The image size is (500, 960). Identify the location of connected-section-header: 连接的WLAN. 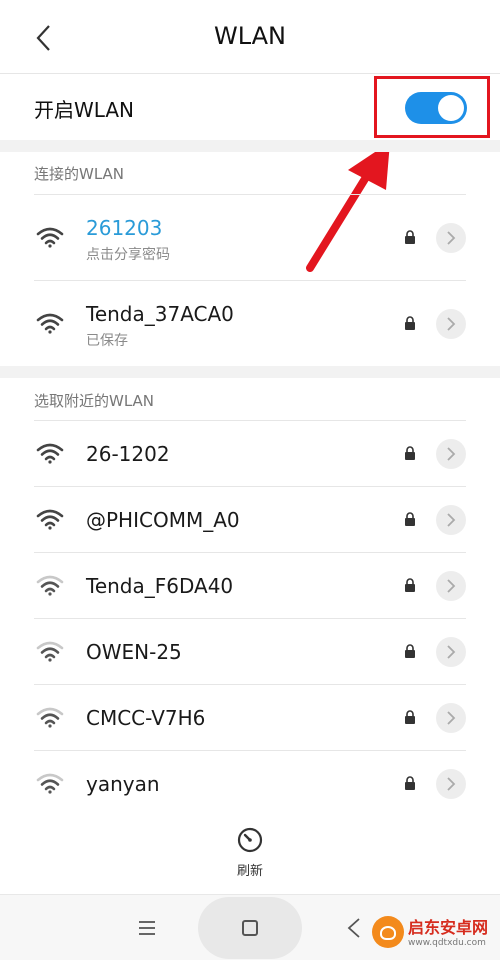
(79, 174).